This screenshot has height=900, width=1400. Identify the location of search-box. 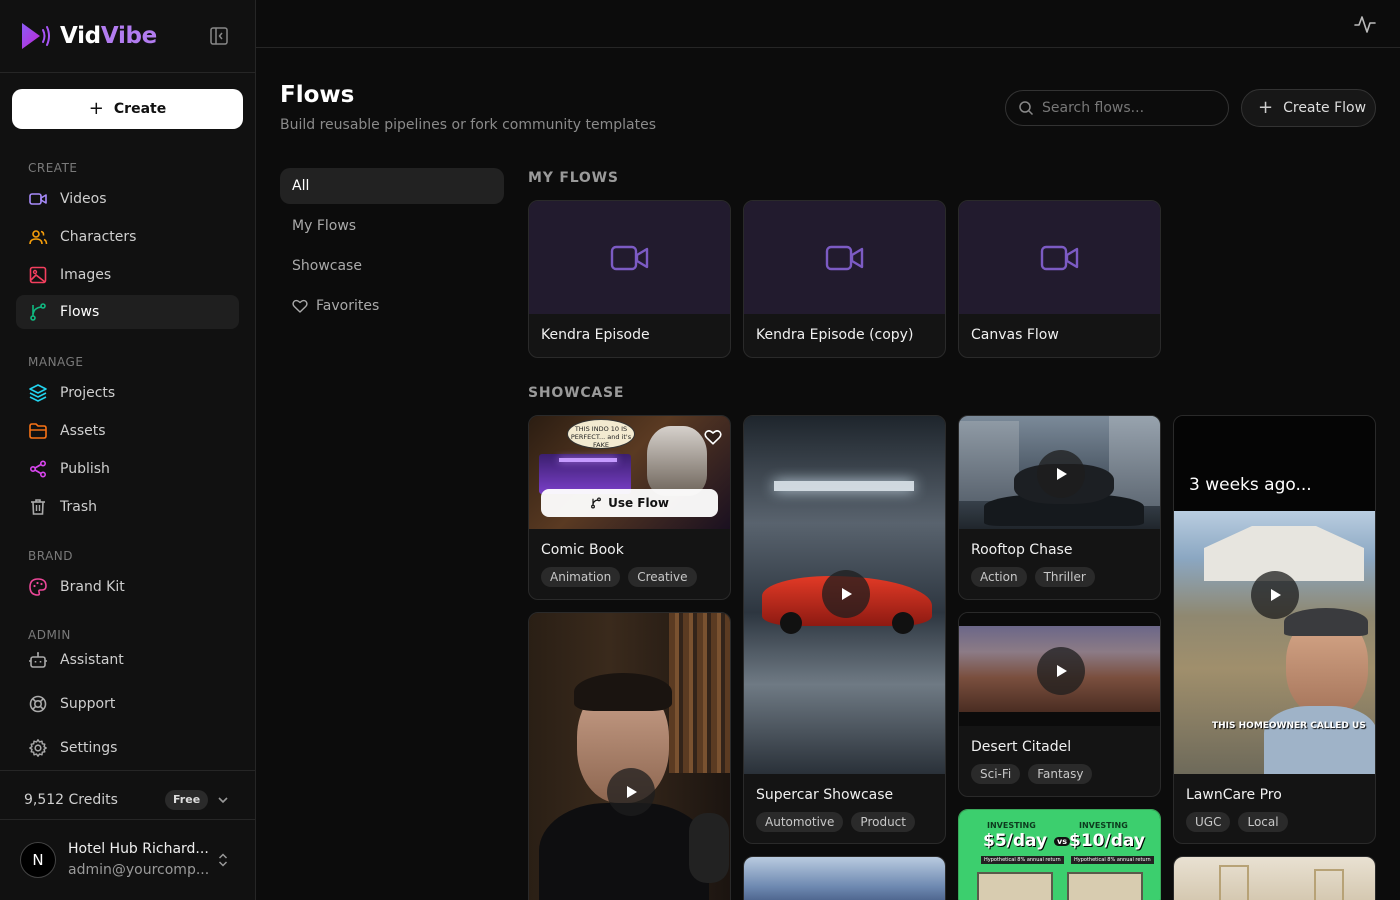
(1117, 108).